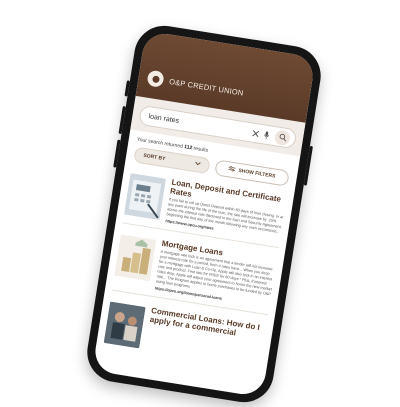 The height and width of the screenshot is (407, 400). I want to click on phone-volume-up, so click(122, 120).